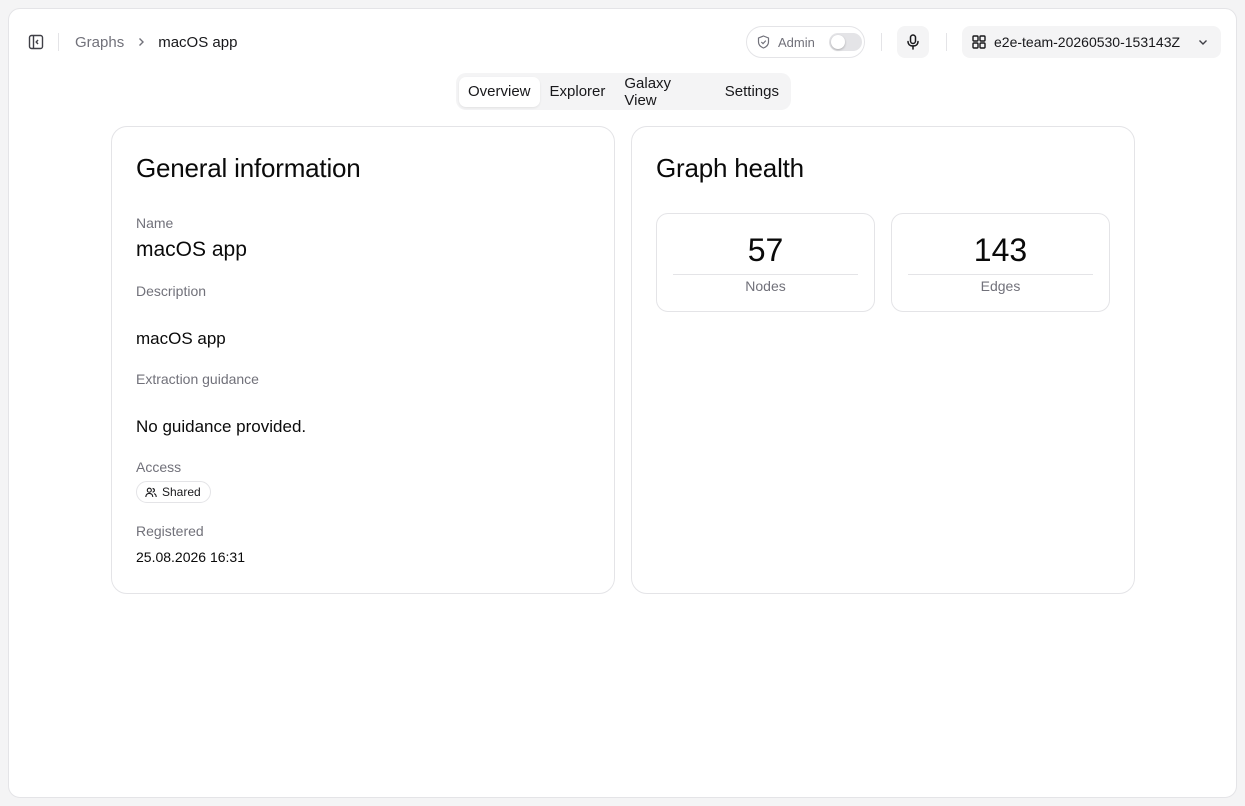  What do you see at coordinates (171, 291) in the screenshot?
I see `description-label: Description` at bounding box center [171, 291].